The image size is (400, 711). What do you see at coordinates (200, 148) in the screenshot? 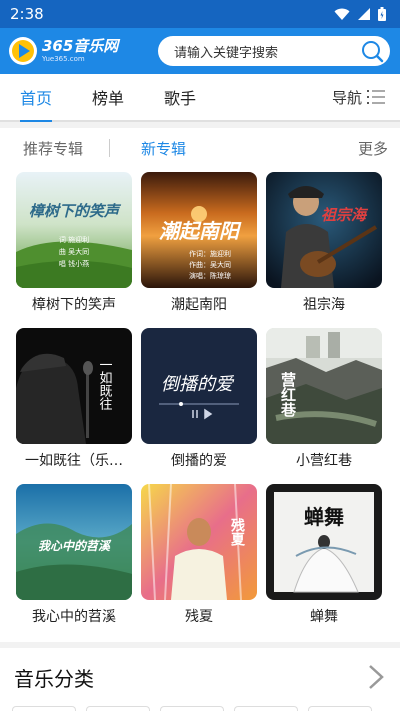
I see `album-subtabs: 推荐专辑 新专辑 更多` at bounding box center [200, 148].